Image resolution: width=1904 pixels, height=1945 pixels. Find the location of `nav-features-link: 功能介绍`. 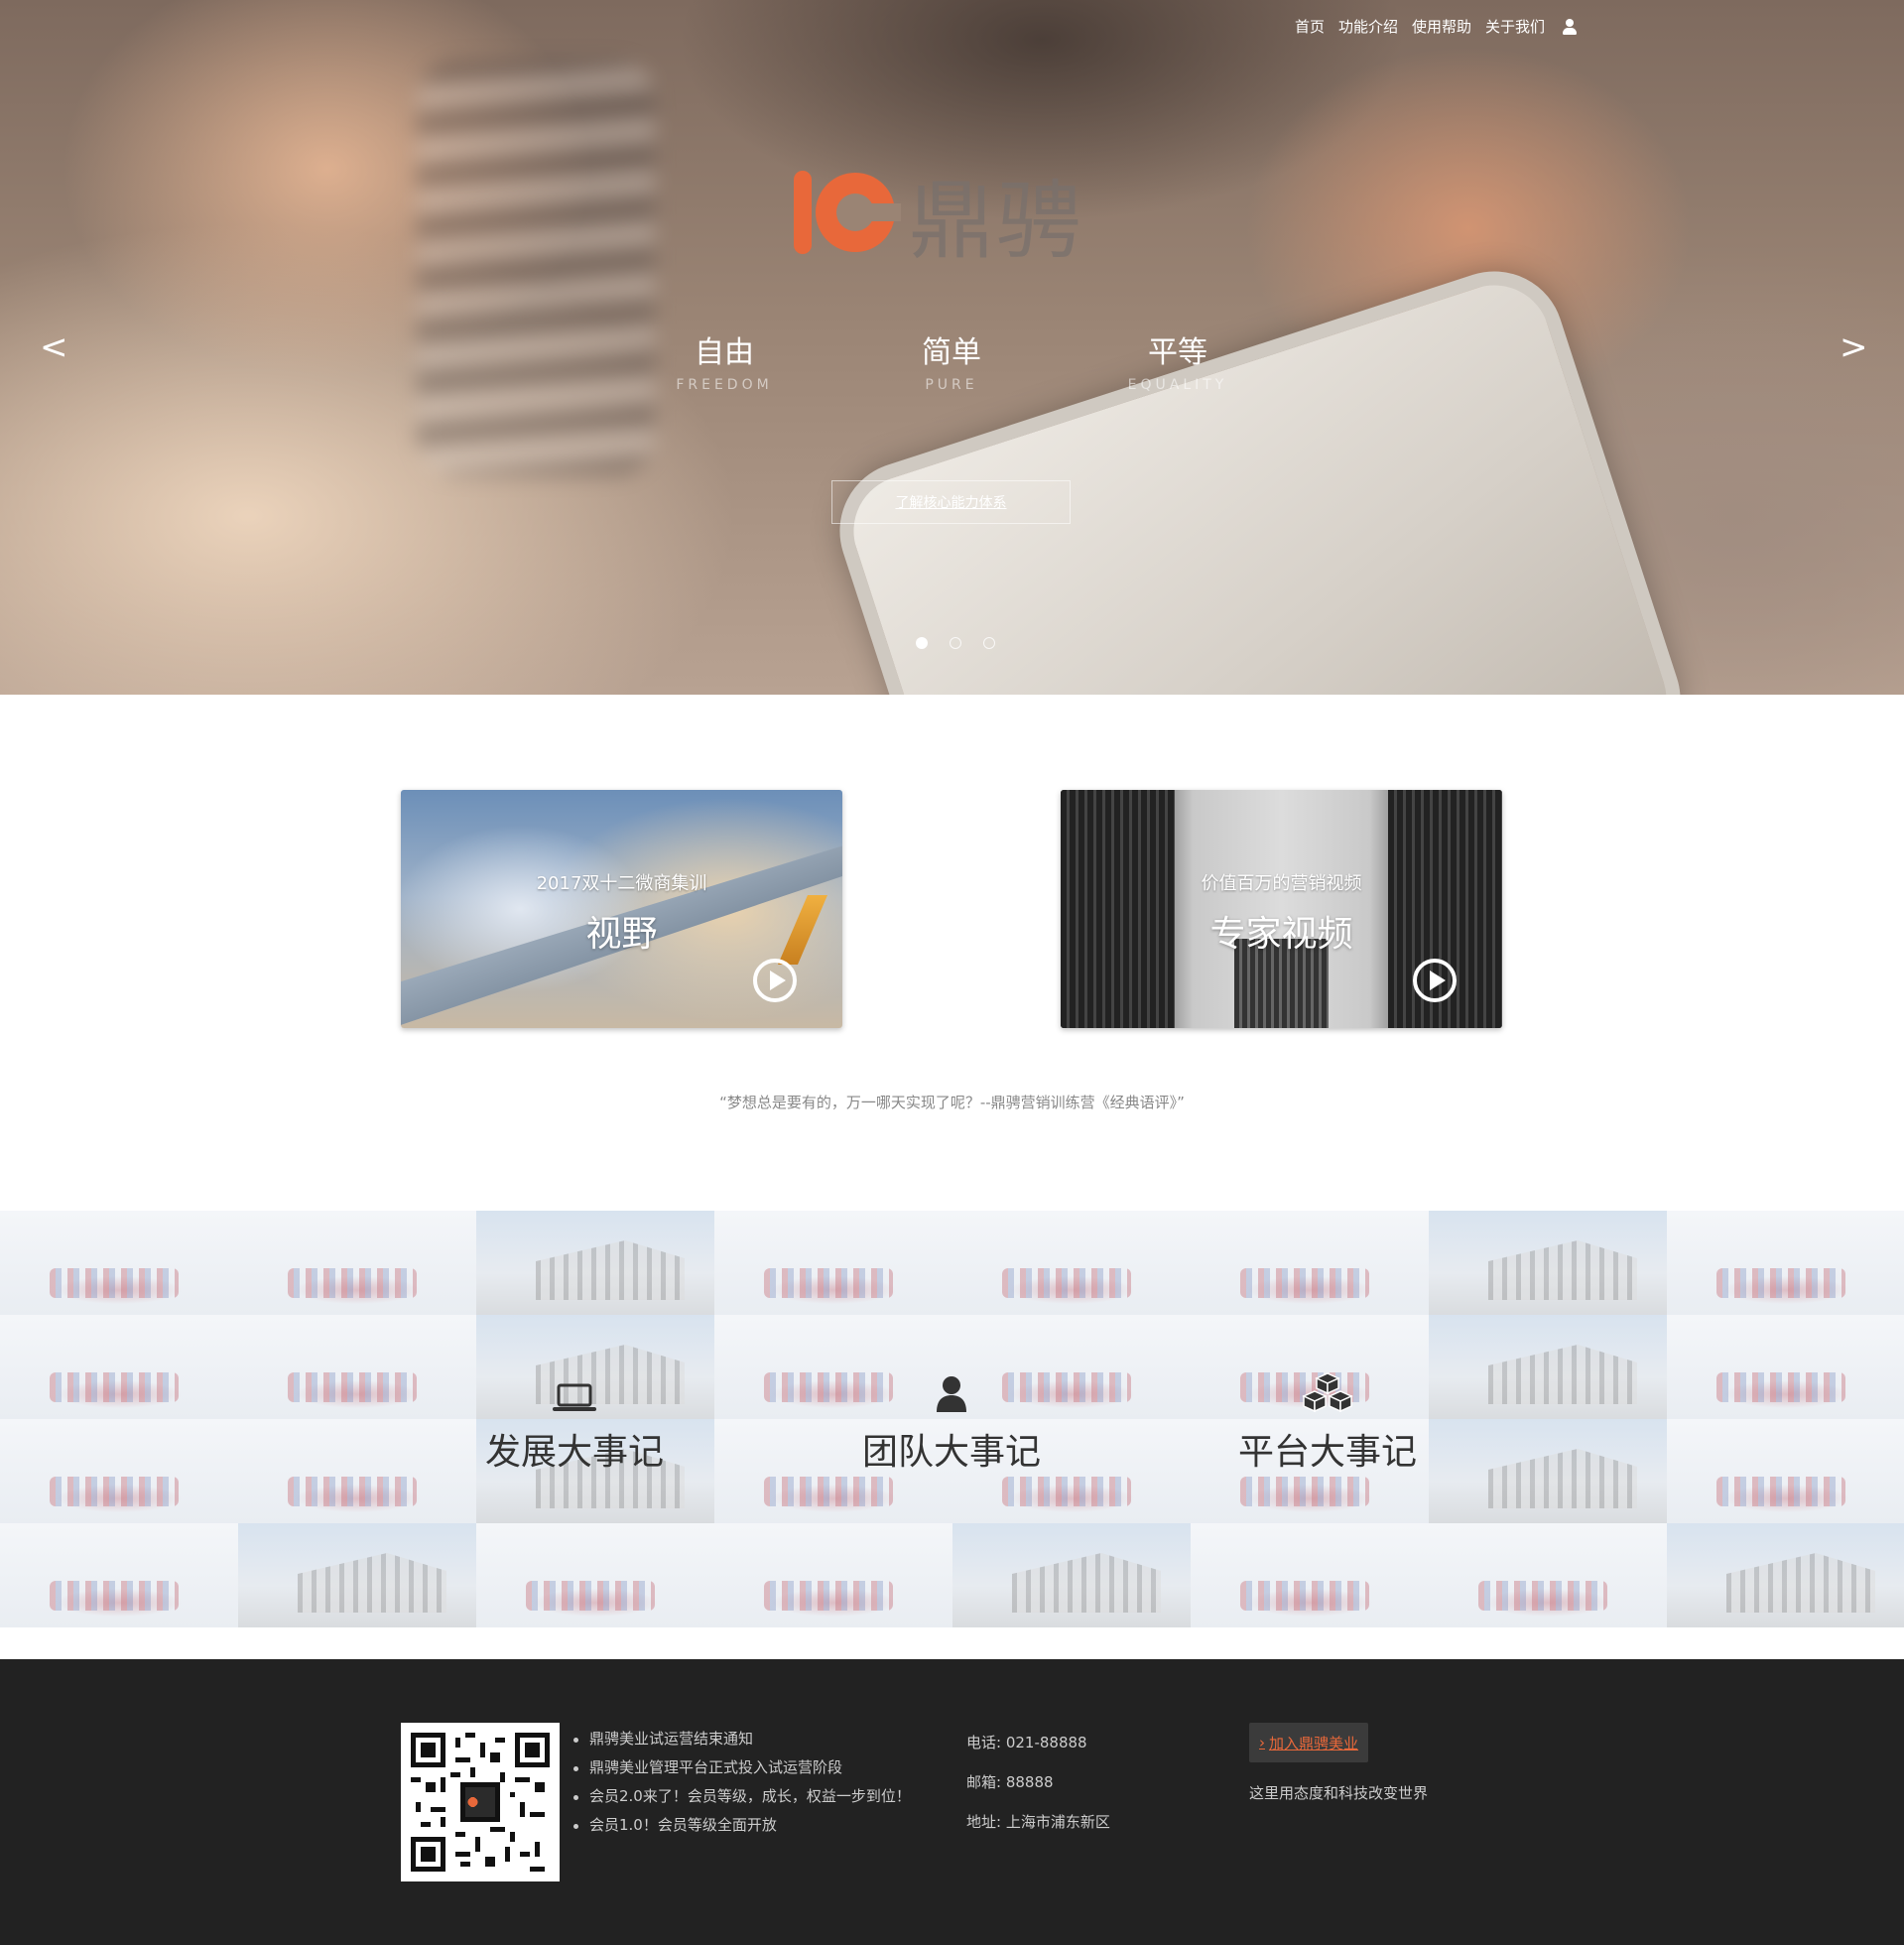

nav-features-link: 功能介绍 is located at coordinates (1368, 26).